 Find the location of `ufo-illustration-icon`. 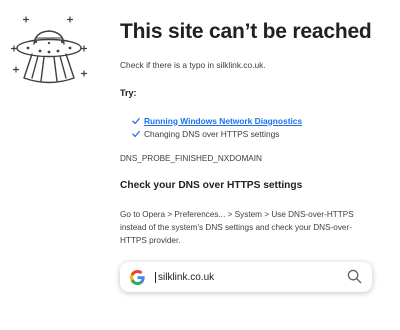

ufo-illustration-icon is located at coordinates (49, 50).